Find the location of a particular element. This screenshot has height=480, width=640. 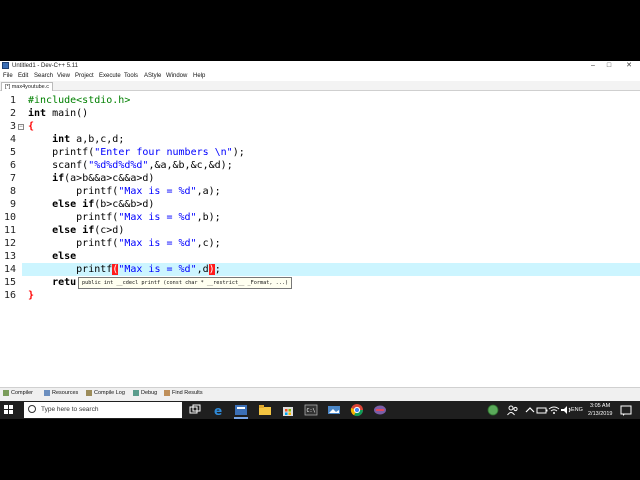

code-text: ); is located at coordinates (238, 152).